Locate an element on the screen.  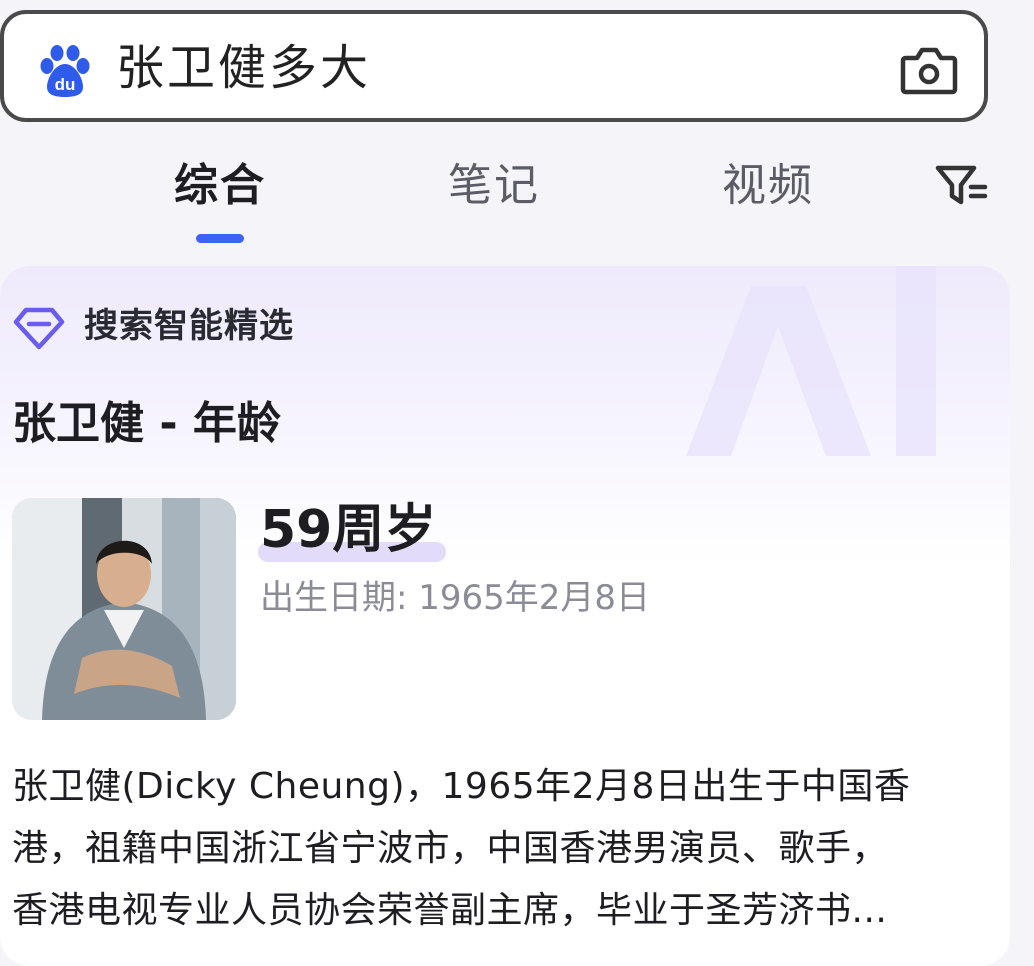
ai-watermark-icon is located at coordinates (811, 361).